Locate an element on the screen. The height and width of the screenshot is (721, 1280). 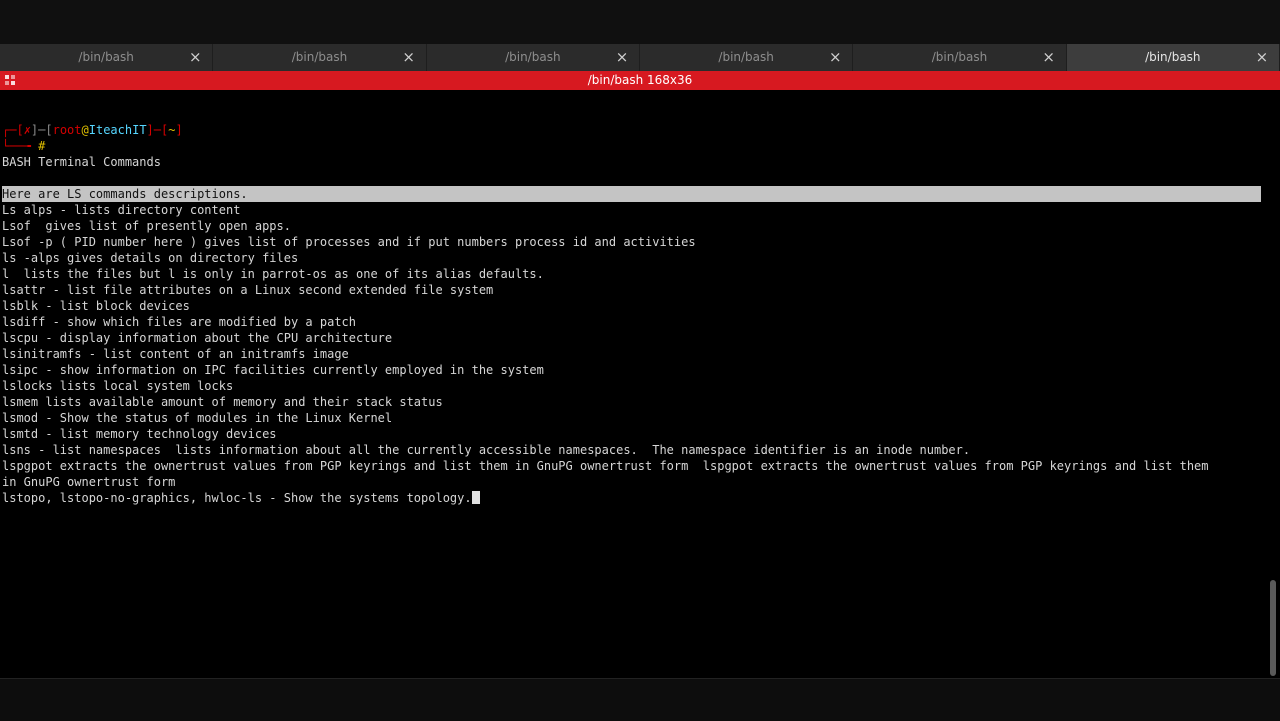
terminal-line: lsmtd - list memory technology devices is located at coordinates (139, 434).